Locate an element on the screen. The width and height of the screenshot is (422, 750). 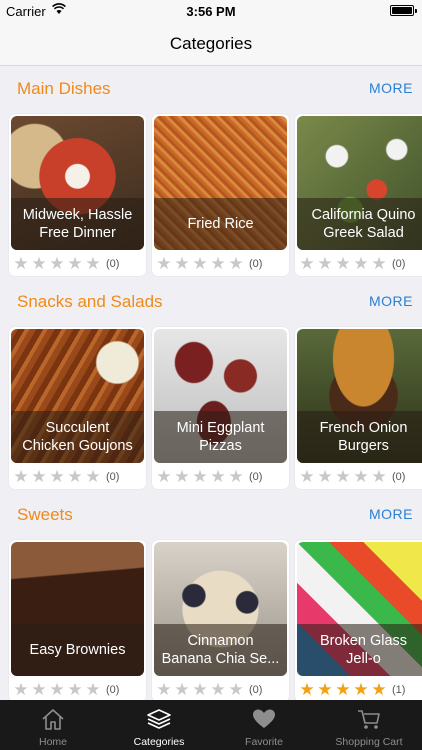
tab-favorite: Favorite is located at coordinates (264, 725).